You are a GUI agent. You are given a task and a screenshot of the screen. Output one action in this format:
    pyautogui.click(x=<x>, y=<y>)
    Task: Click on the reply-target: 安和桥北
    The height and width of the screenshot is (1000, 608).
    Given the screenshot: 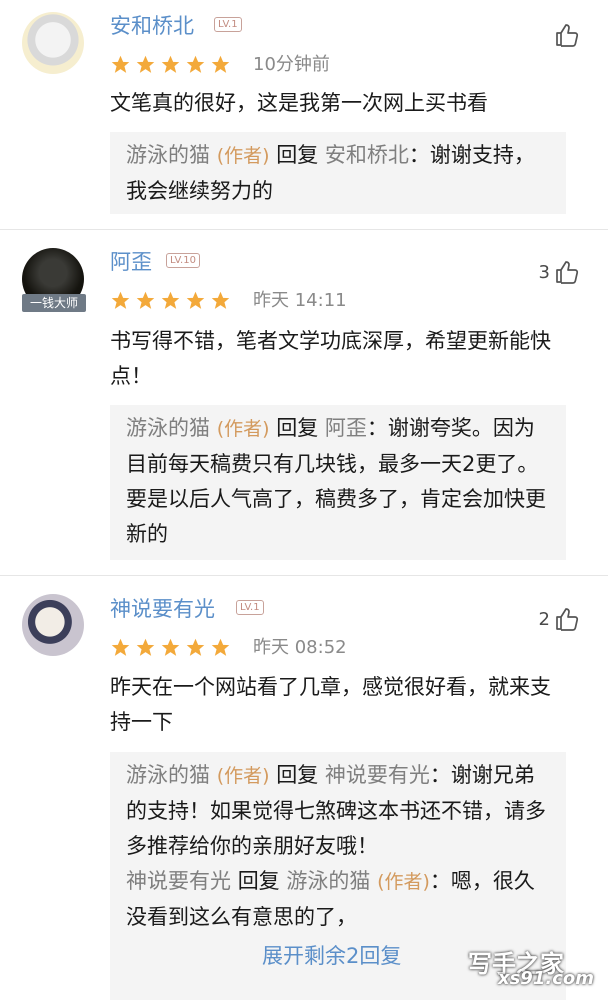 What is the action you would take?
    pyautogui.click(x=367, y=155)
    